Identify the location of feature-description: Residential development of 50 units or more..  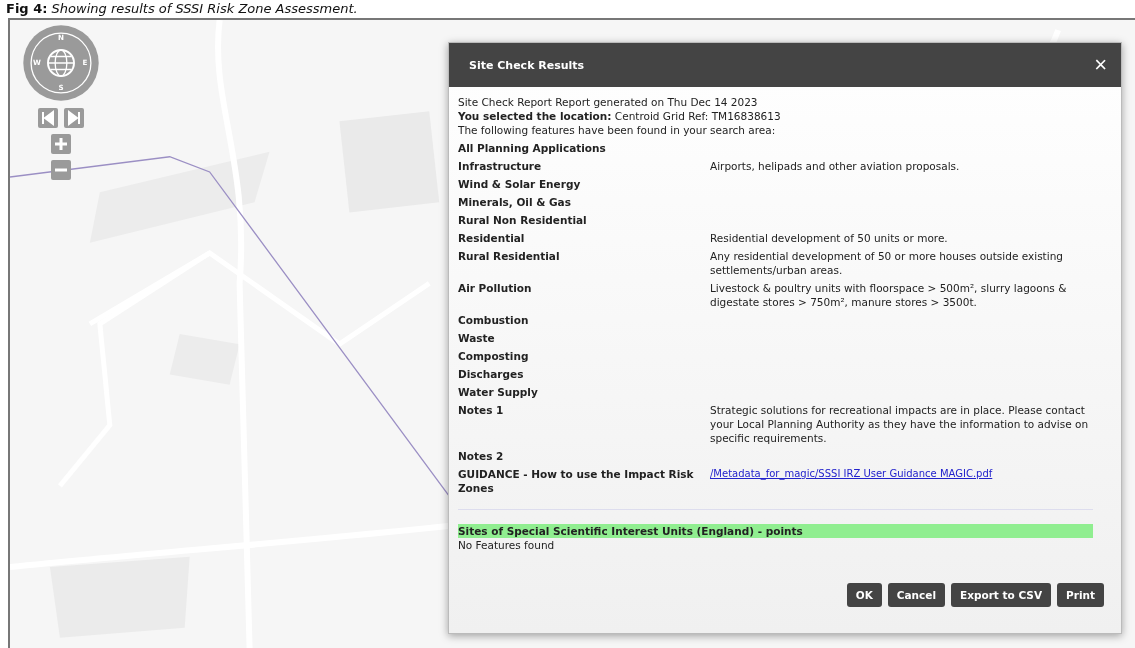
(829, 238).